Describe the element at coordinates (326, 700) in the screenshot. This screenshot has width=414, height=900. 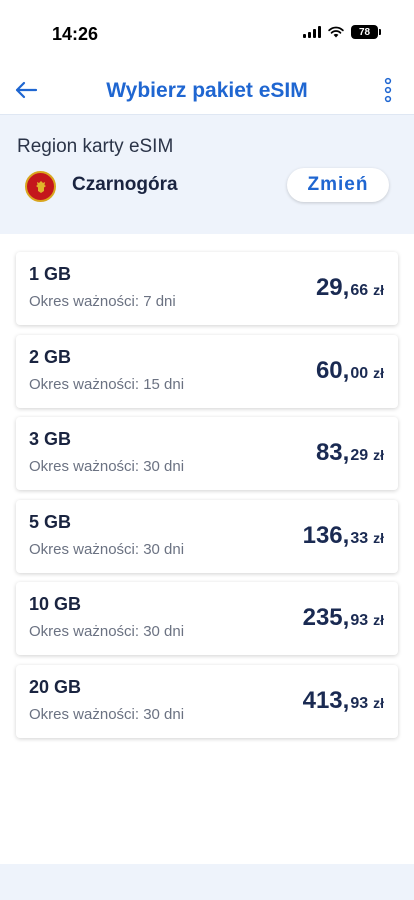
I see `price-integer: 413,` at that location.